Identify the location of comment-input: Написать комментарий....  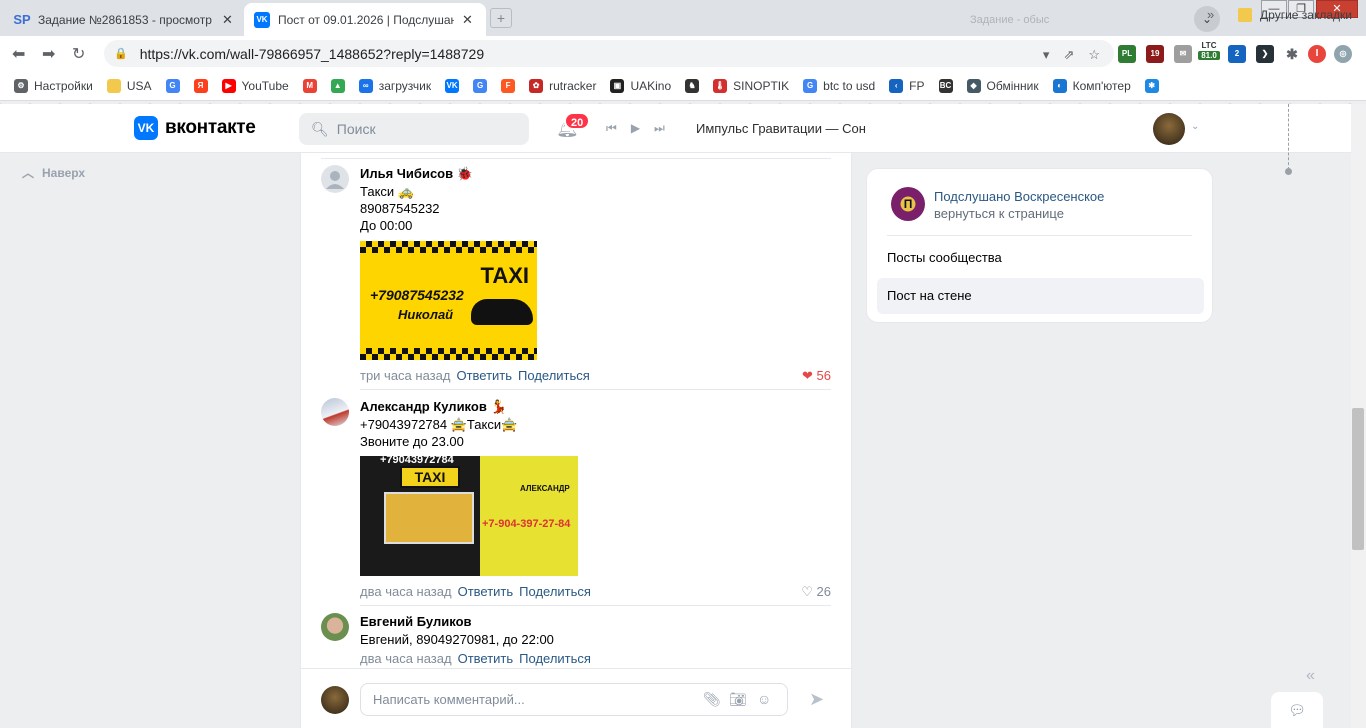
(574, 699).